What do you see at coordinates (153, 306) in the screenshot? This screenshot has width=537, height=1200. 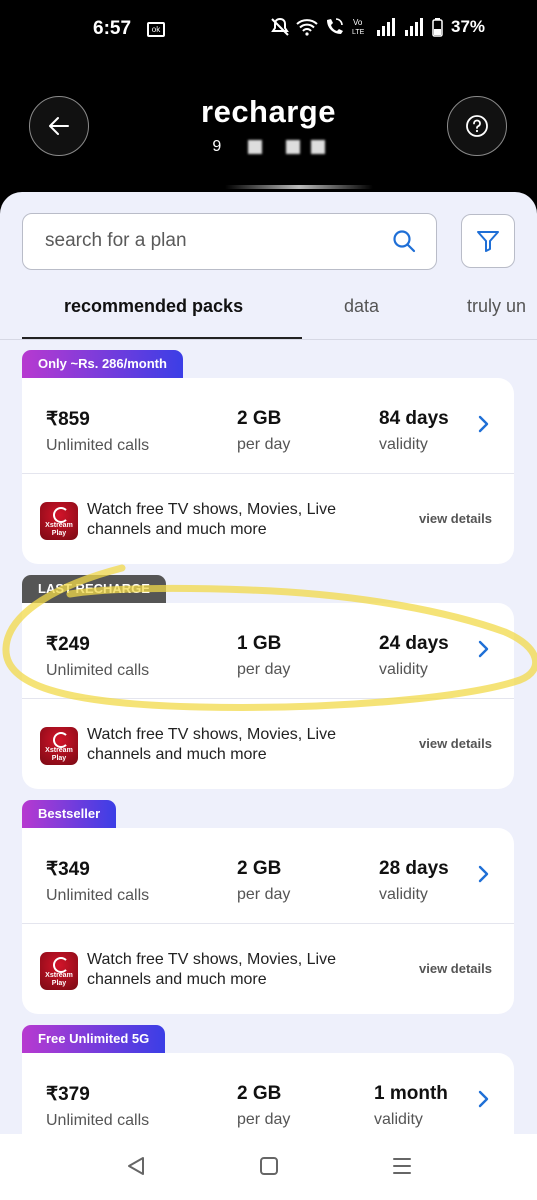 I see `tab-recommended-packs: recommended packs` at bounding box center [153, 306].